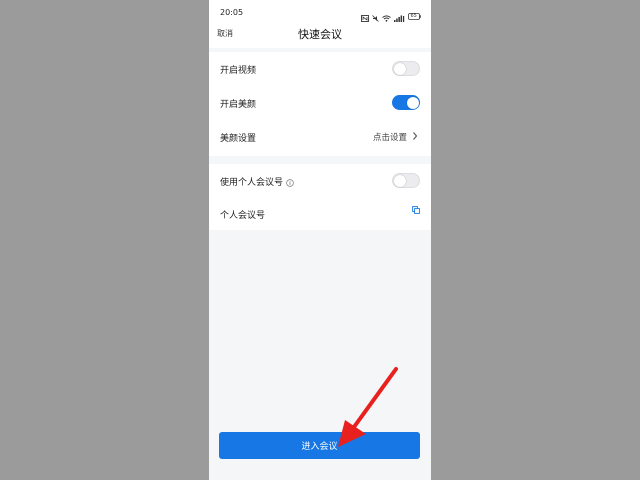 This screenshot has height=480, width=640. Describe the element at coordinates (416, 210) in the screenshot. I see `copy-icon` at that location.